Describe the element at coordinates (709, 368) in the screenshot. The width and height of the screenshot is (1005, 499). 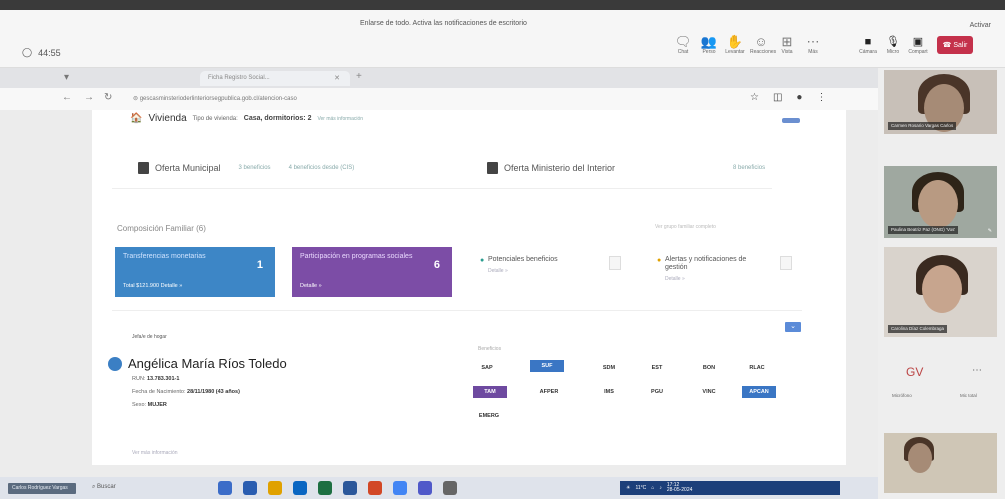
I see `benefit-chip: BON` at that location.